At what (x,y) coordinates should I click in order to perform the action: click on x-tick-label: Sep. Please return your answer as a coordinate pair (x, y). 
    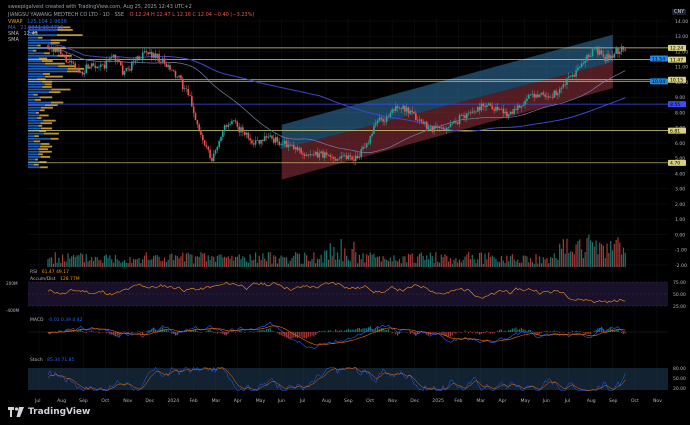
    Looking at the image, I should click on (348, 401).